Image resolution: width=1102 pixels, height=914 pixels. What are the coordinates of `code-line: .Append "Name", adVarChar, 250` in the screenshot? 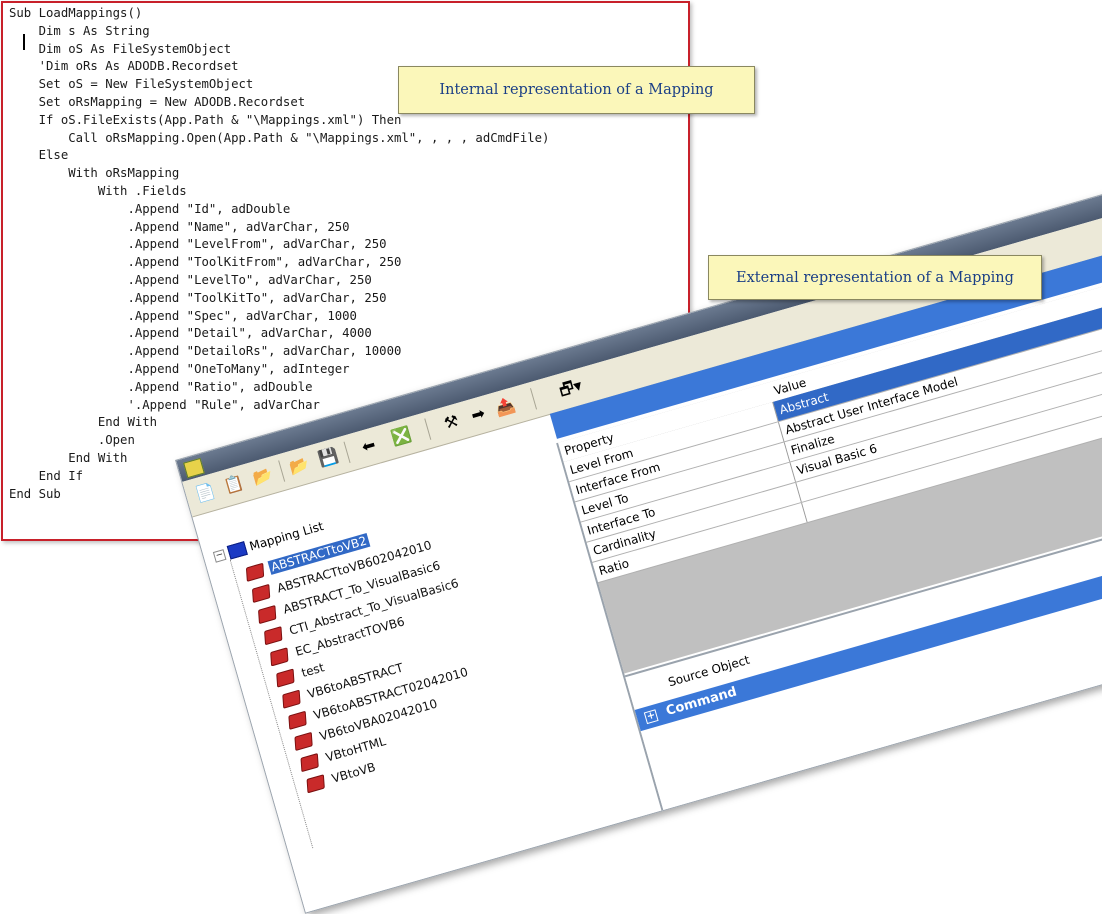 It's located at (179, 226).